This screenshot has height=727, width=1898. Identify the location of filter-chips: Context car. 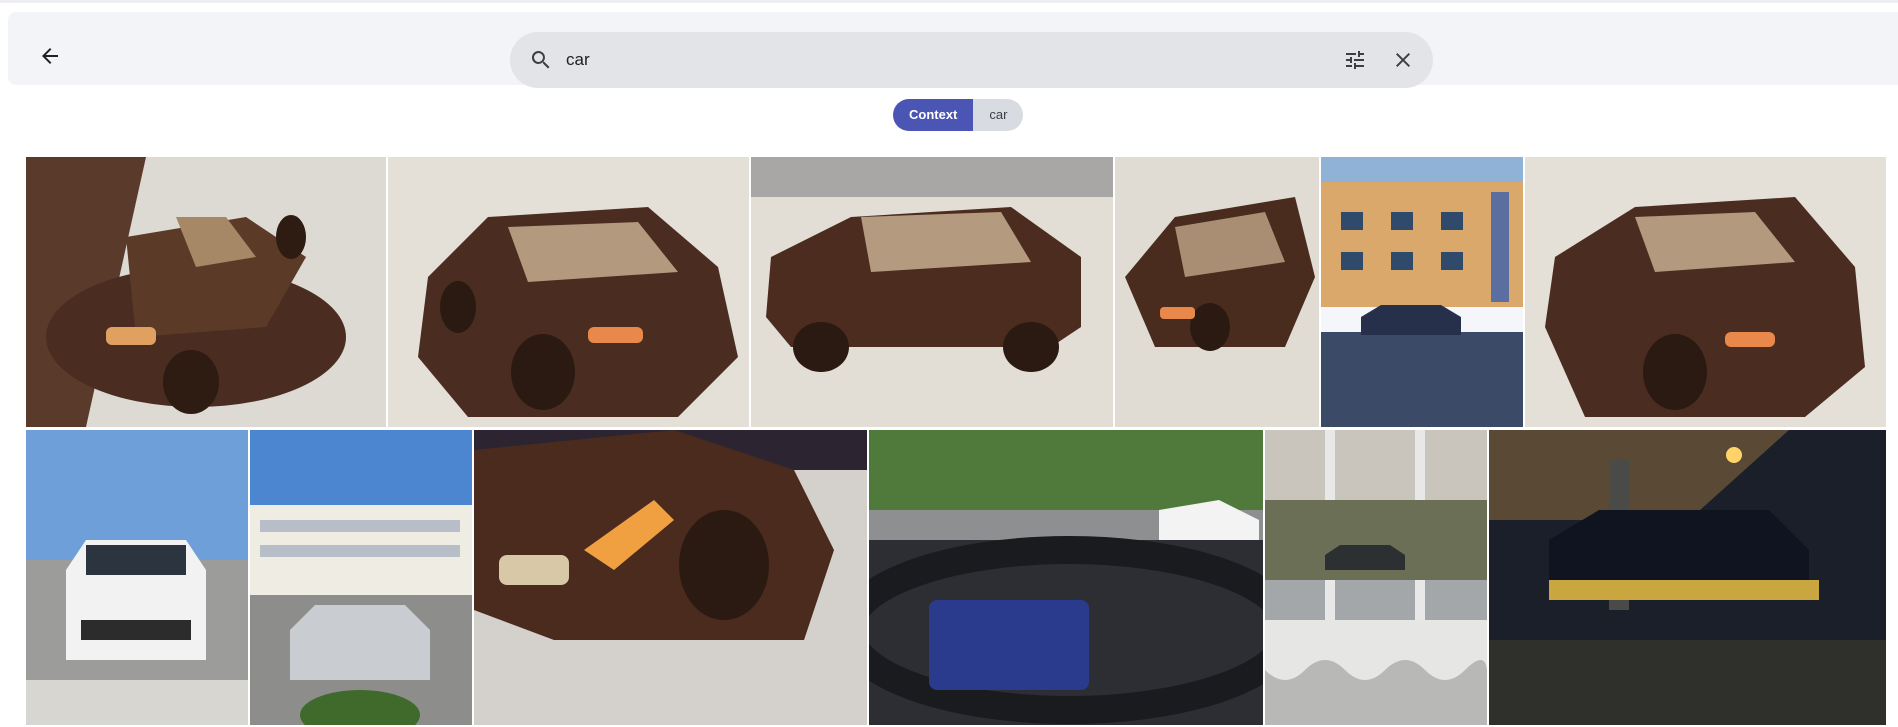
(958, 115).